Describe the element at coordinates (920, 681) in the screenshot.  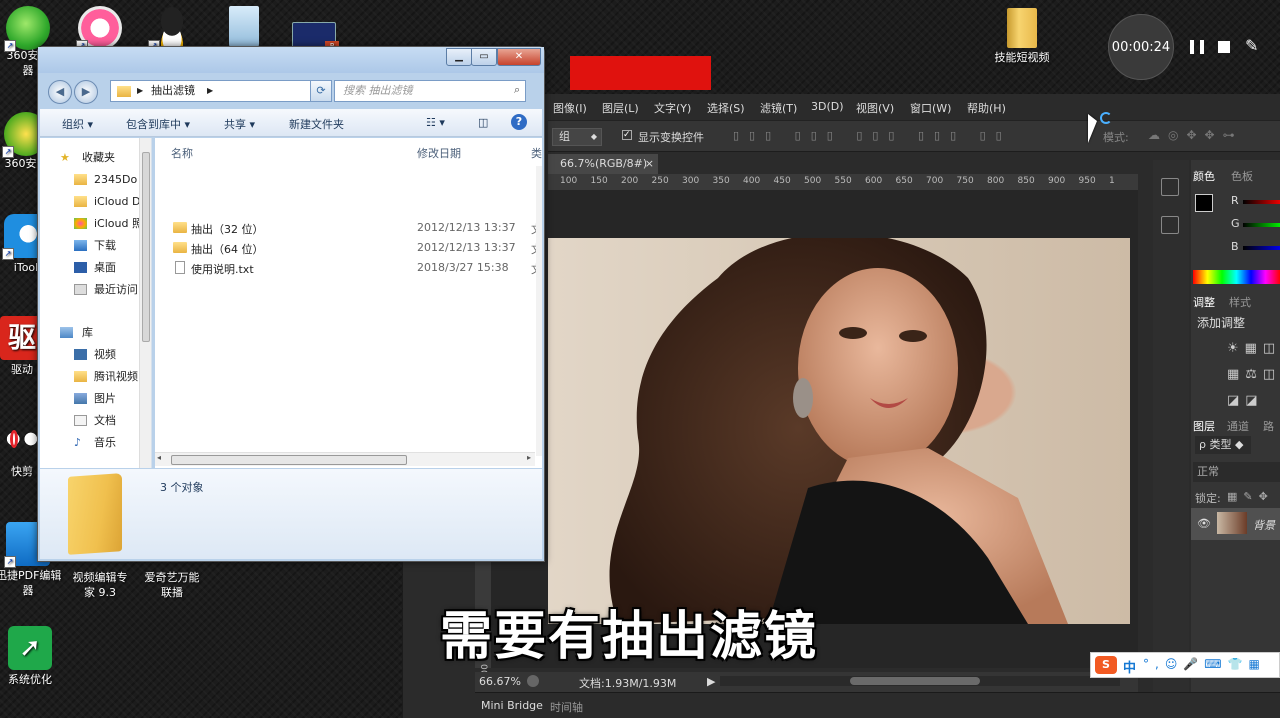
I see `horizontal-scrollbar` at that location.